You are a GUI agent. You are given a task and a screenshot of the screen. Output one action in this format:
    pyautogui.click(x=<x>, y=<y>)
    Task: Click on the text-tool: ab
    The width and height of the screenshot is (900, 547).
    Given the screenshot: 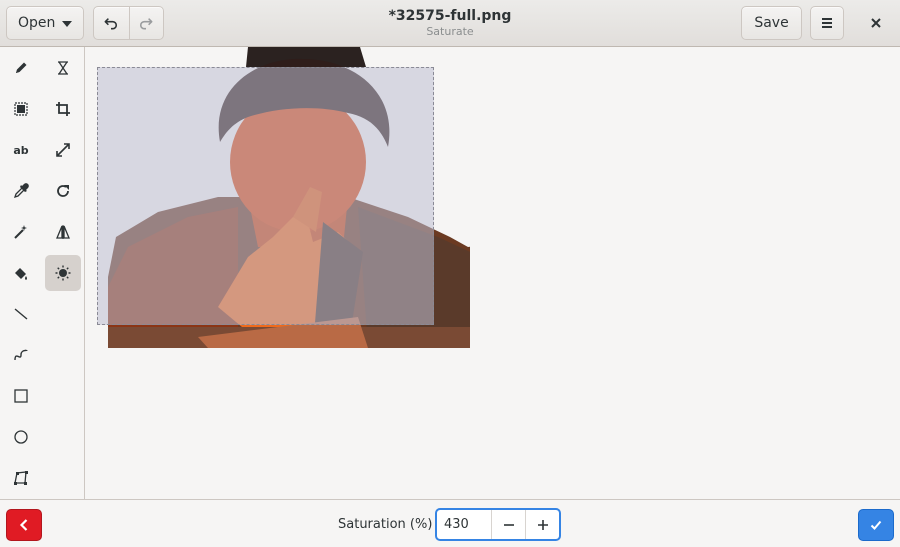 What is the action you would take?
    pyautogui.click(x=21, y=150)
    